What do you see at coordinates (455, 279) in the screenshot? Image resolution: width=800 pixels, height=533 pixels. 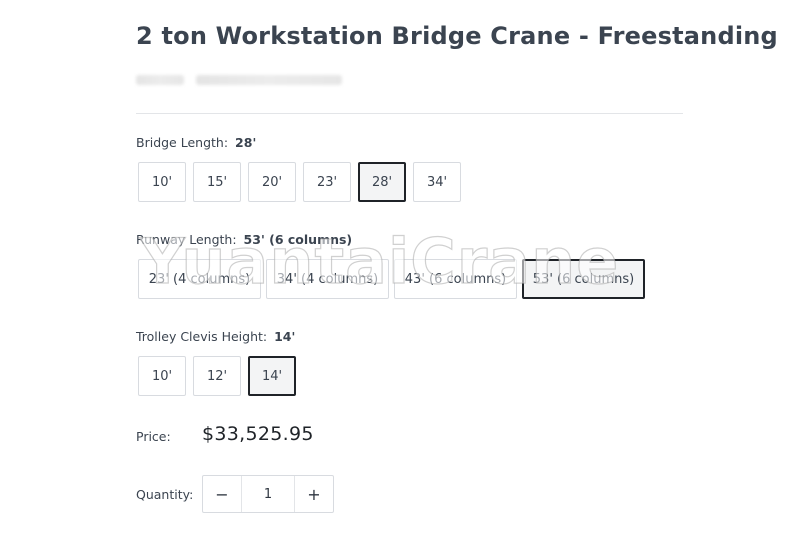 I see `runway-length-option-43: 43' (6 columns)` at bounding box center [455, 279].